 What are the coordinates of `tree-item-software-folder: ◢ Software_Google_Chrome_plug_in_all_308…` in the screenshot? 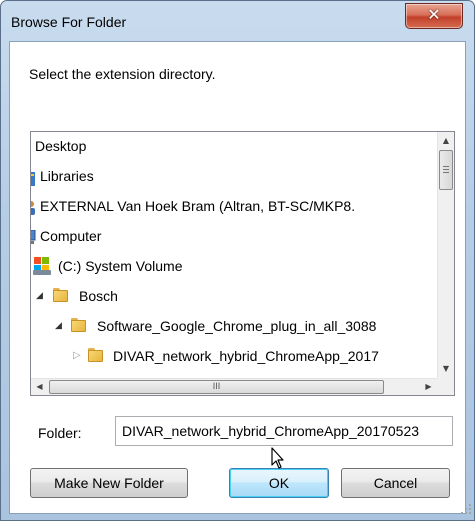 It's located at (231, 326).